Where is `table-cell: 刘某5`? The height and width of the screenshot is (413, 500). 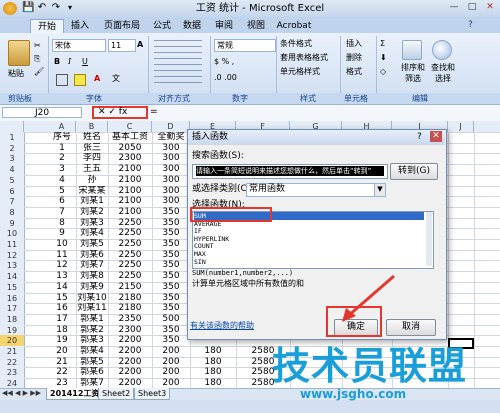
table-cell: 刘某5 is located at coordinates (92, 244).